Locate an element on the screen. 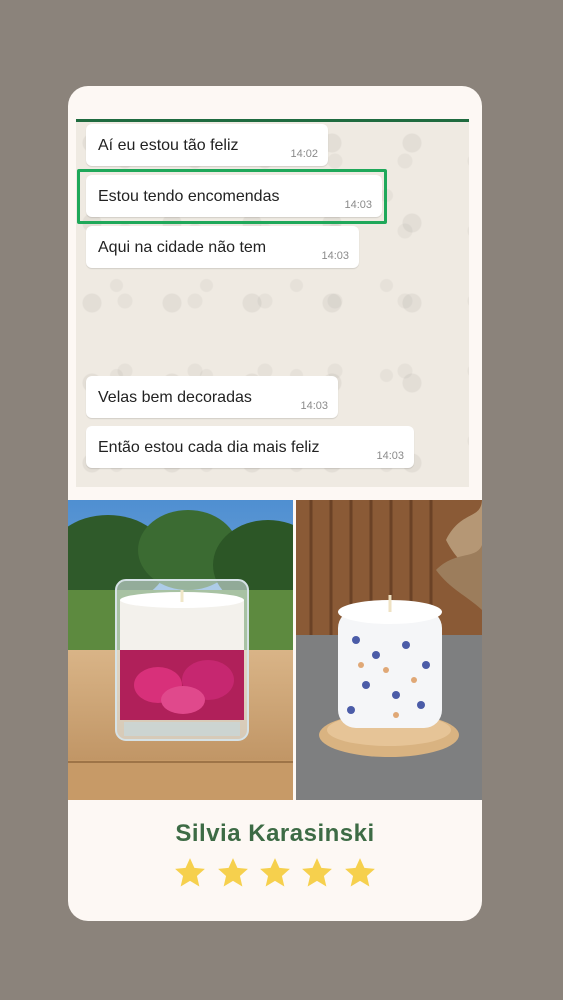 The height and width of the screenshot is (1000, 563). message-text: Velas bem decoradas is located at coordinates (175, 397).